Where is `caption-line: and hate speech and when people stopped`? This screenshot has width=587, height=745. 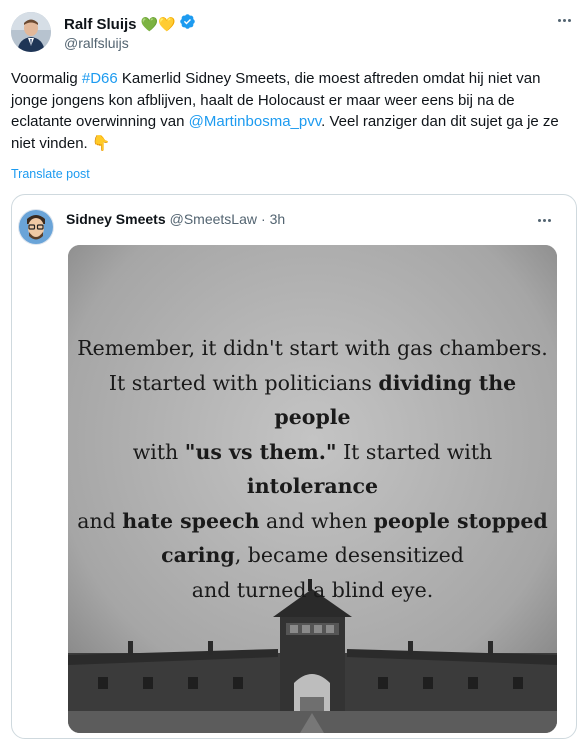
caption-line: and hate speech and when people stopped is located at coordinates (312, 521).